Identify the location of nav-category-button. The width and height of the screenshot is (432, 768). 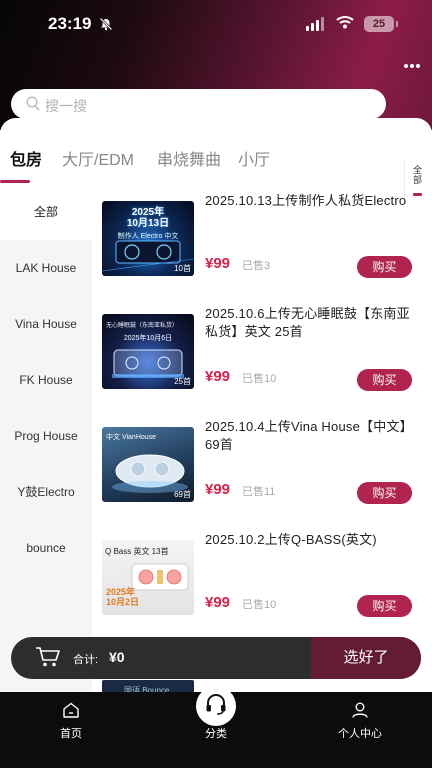
(216, 706).